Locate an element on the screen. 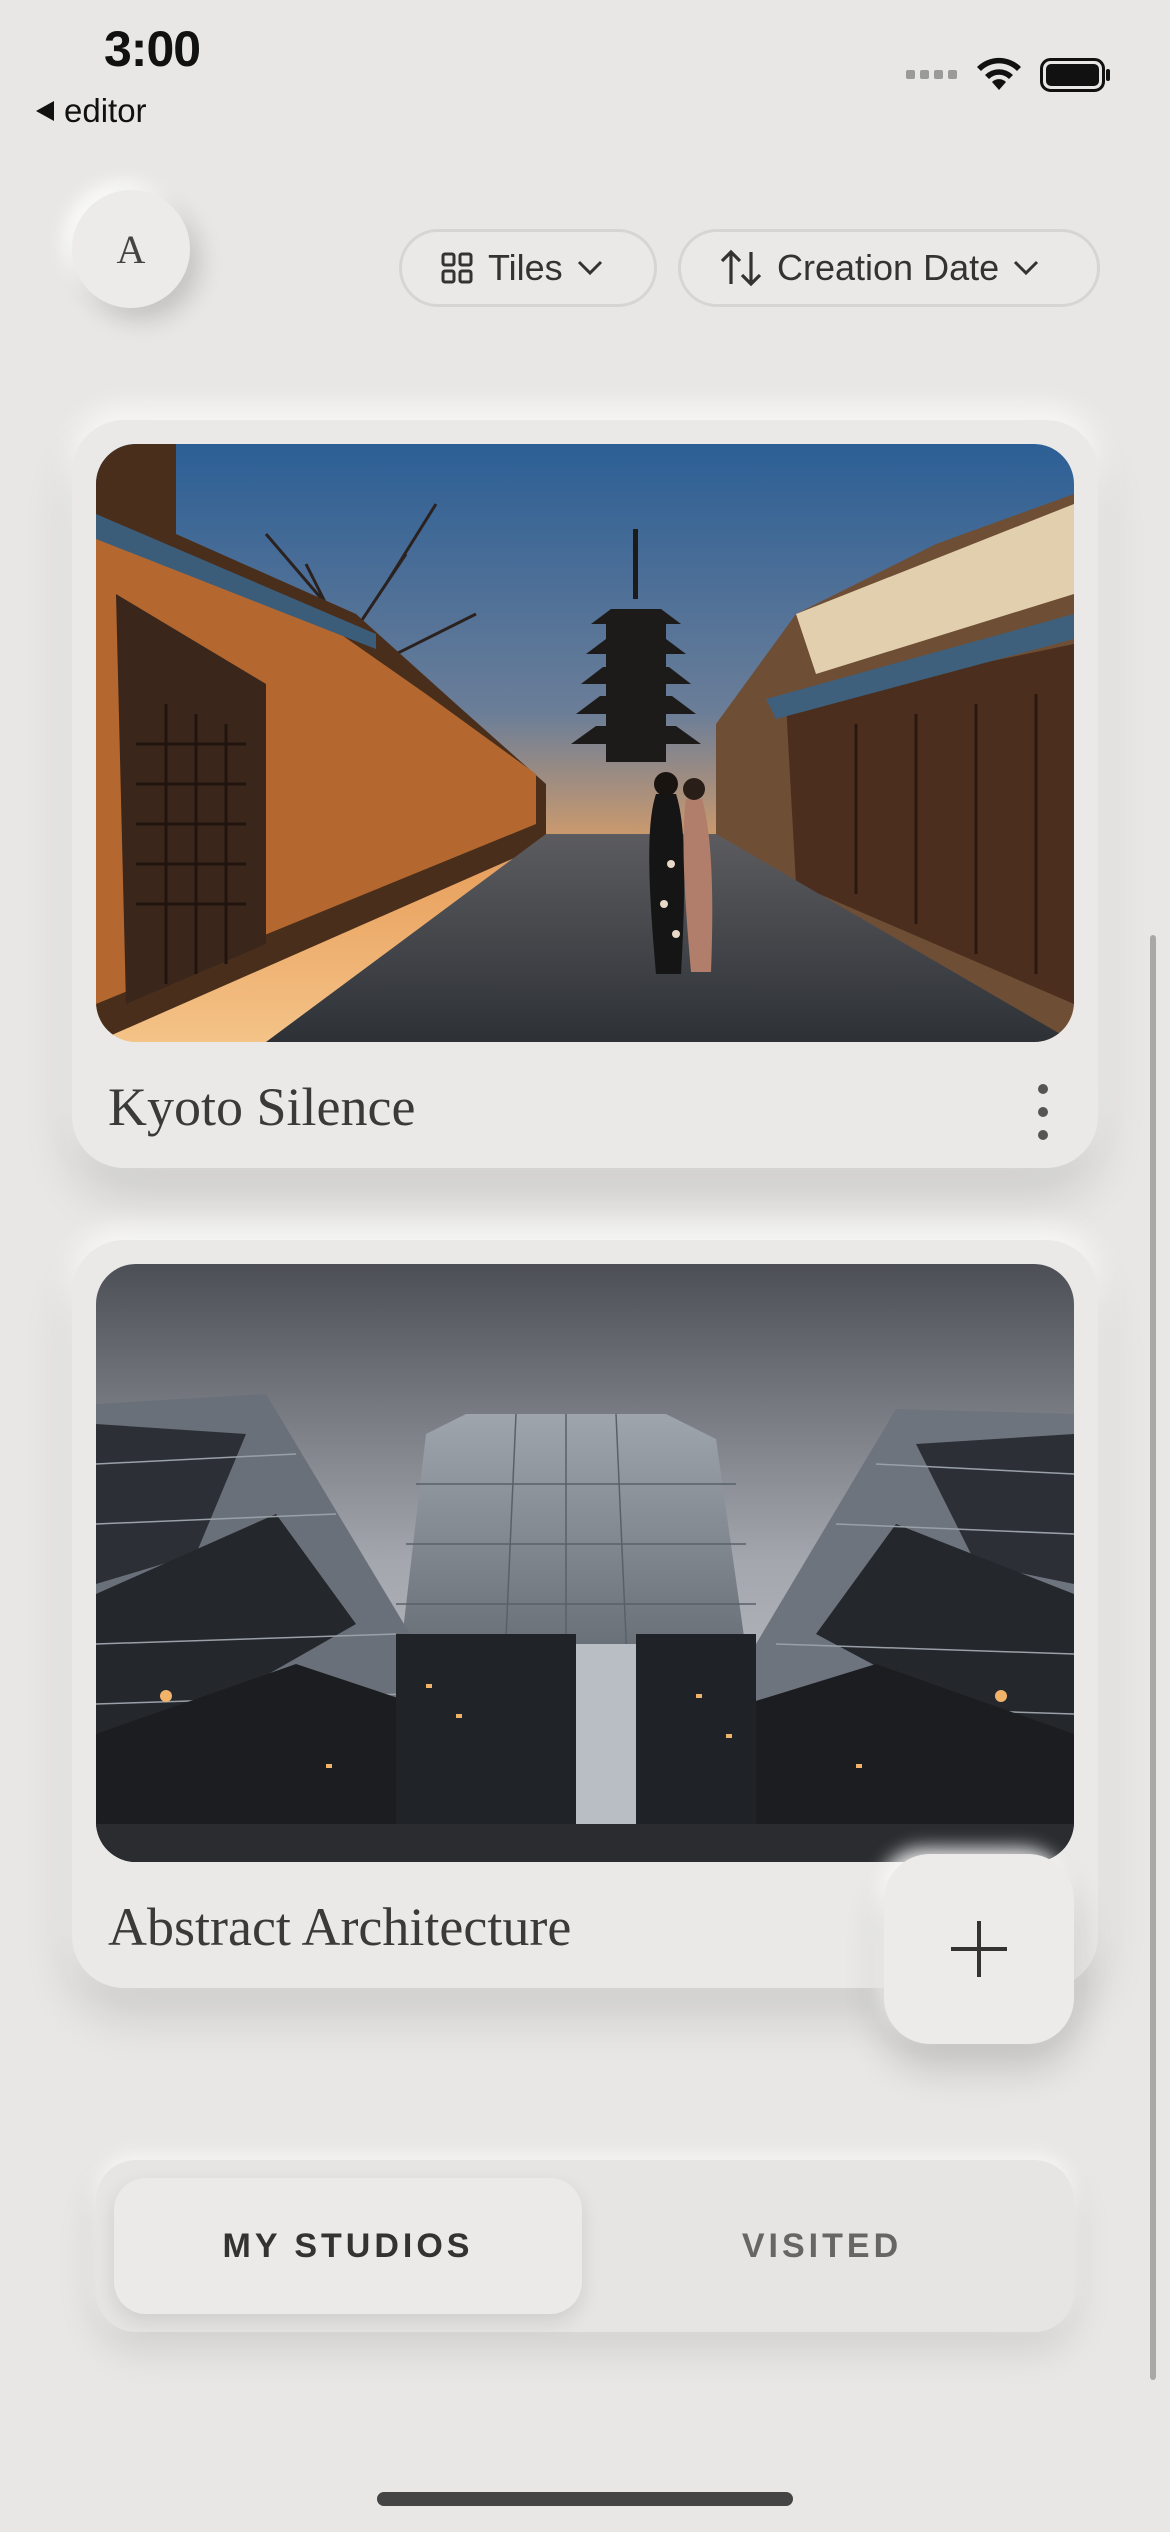 The width and height of the screenshot is (1170, 2532). sort-label: Creation Date is located at coordinates (888, 267).